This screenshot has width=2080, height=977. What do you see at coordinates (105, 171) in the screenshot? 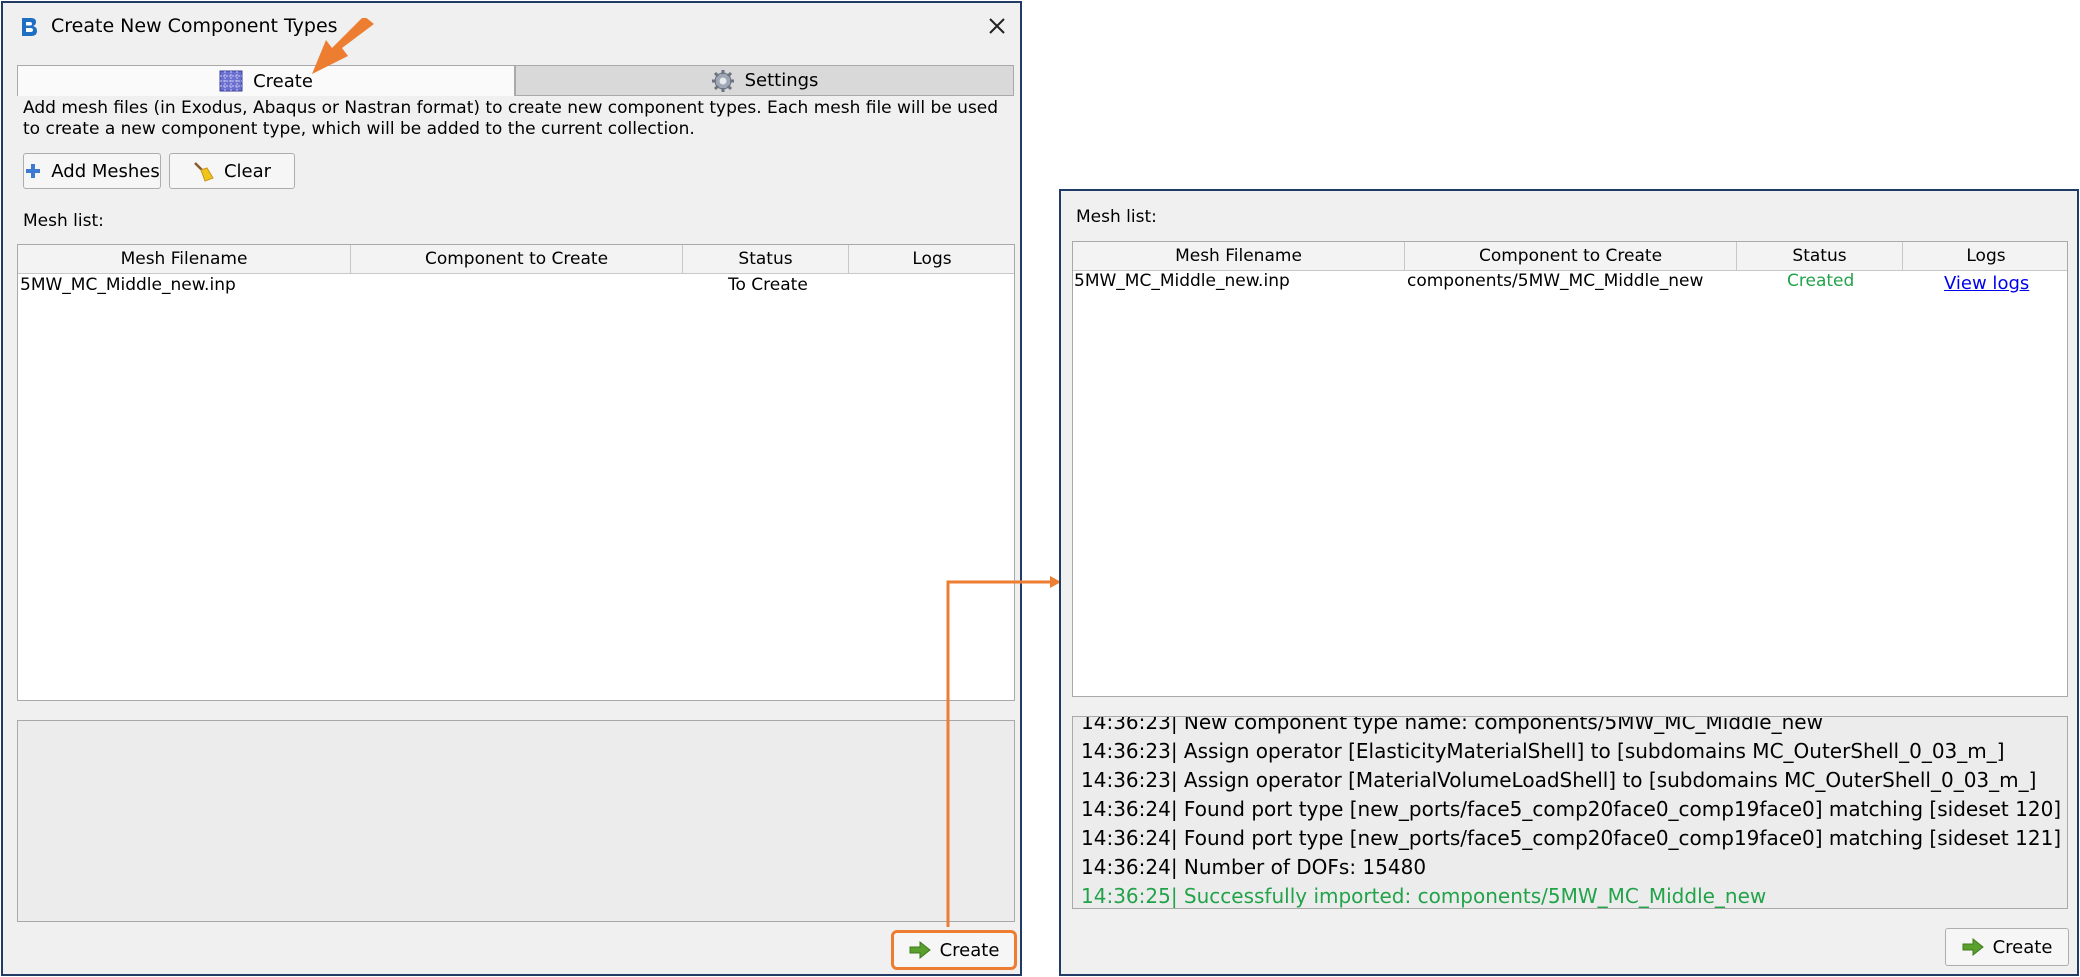
I see `add-meshes-label: Add Meshes` at bounding box center [105, 171].